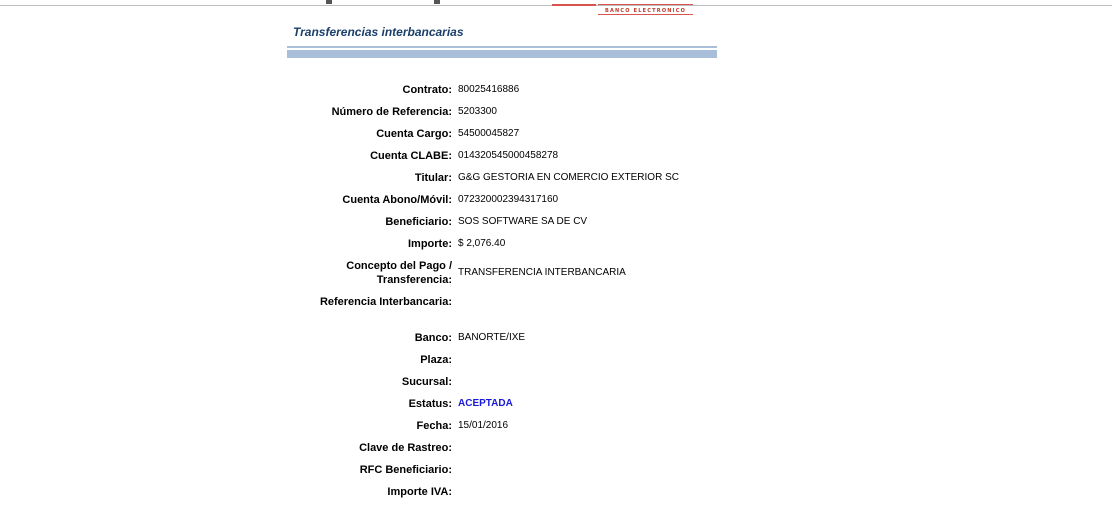  I want to click on title-divider-bar, so click(502, 54).